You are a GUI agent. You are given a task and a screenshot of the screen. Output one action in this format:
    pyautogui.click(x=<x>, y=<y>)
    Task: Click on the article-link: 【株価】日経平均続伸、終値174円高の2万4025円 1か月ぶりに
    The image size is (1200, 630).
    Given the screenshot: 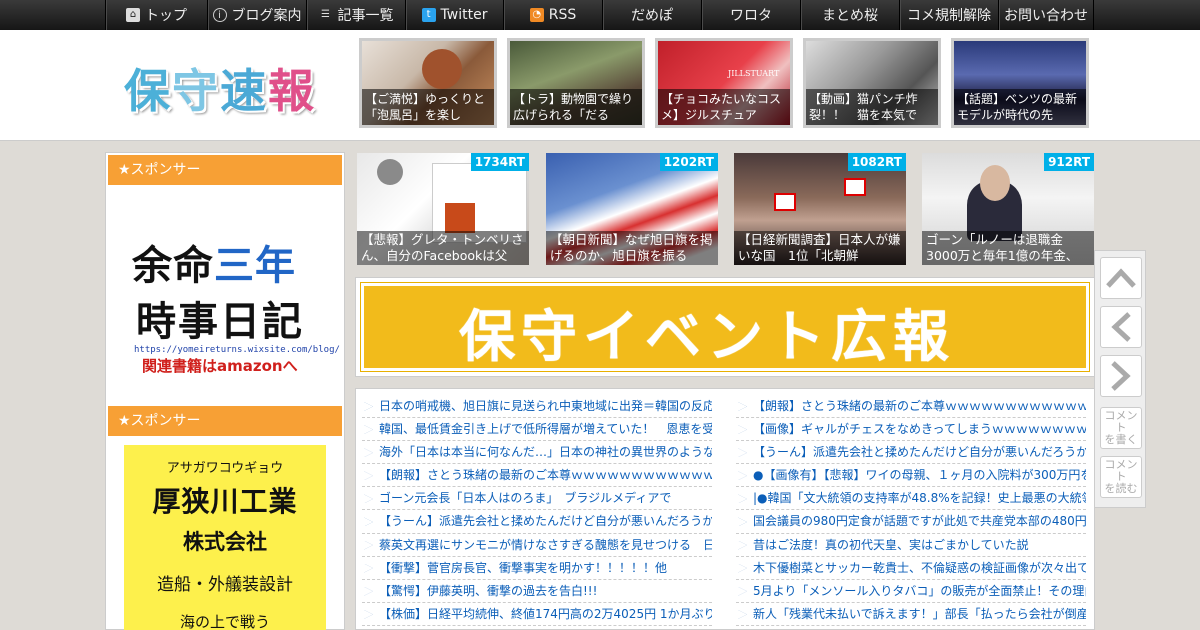 What is the action you would take?
    pyautogui.click(x=537, y=614)
    